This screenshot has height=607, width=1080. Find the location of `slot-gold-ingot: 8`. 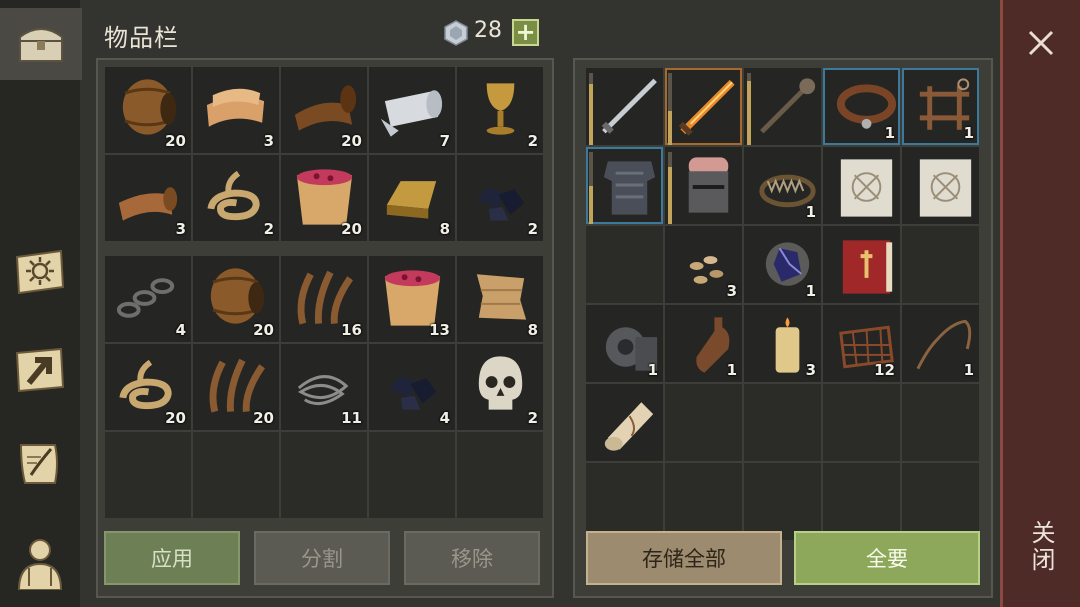

slot-gold-ingot: 8 is located at coordinates (412, 198).